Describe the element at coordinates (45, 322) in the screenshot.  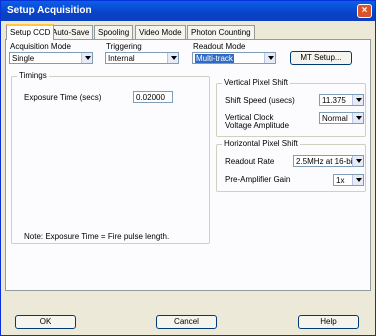
I see `ok-button: OK` at that location.